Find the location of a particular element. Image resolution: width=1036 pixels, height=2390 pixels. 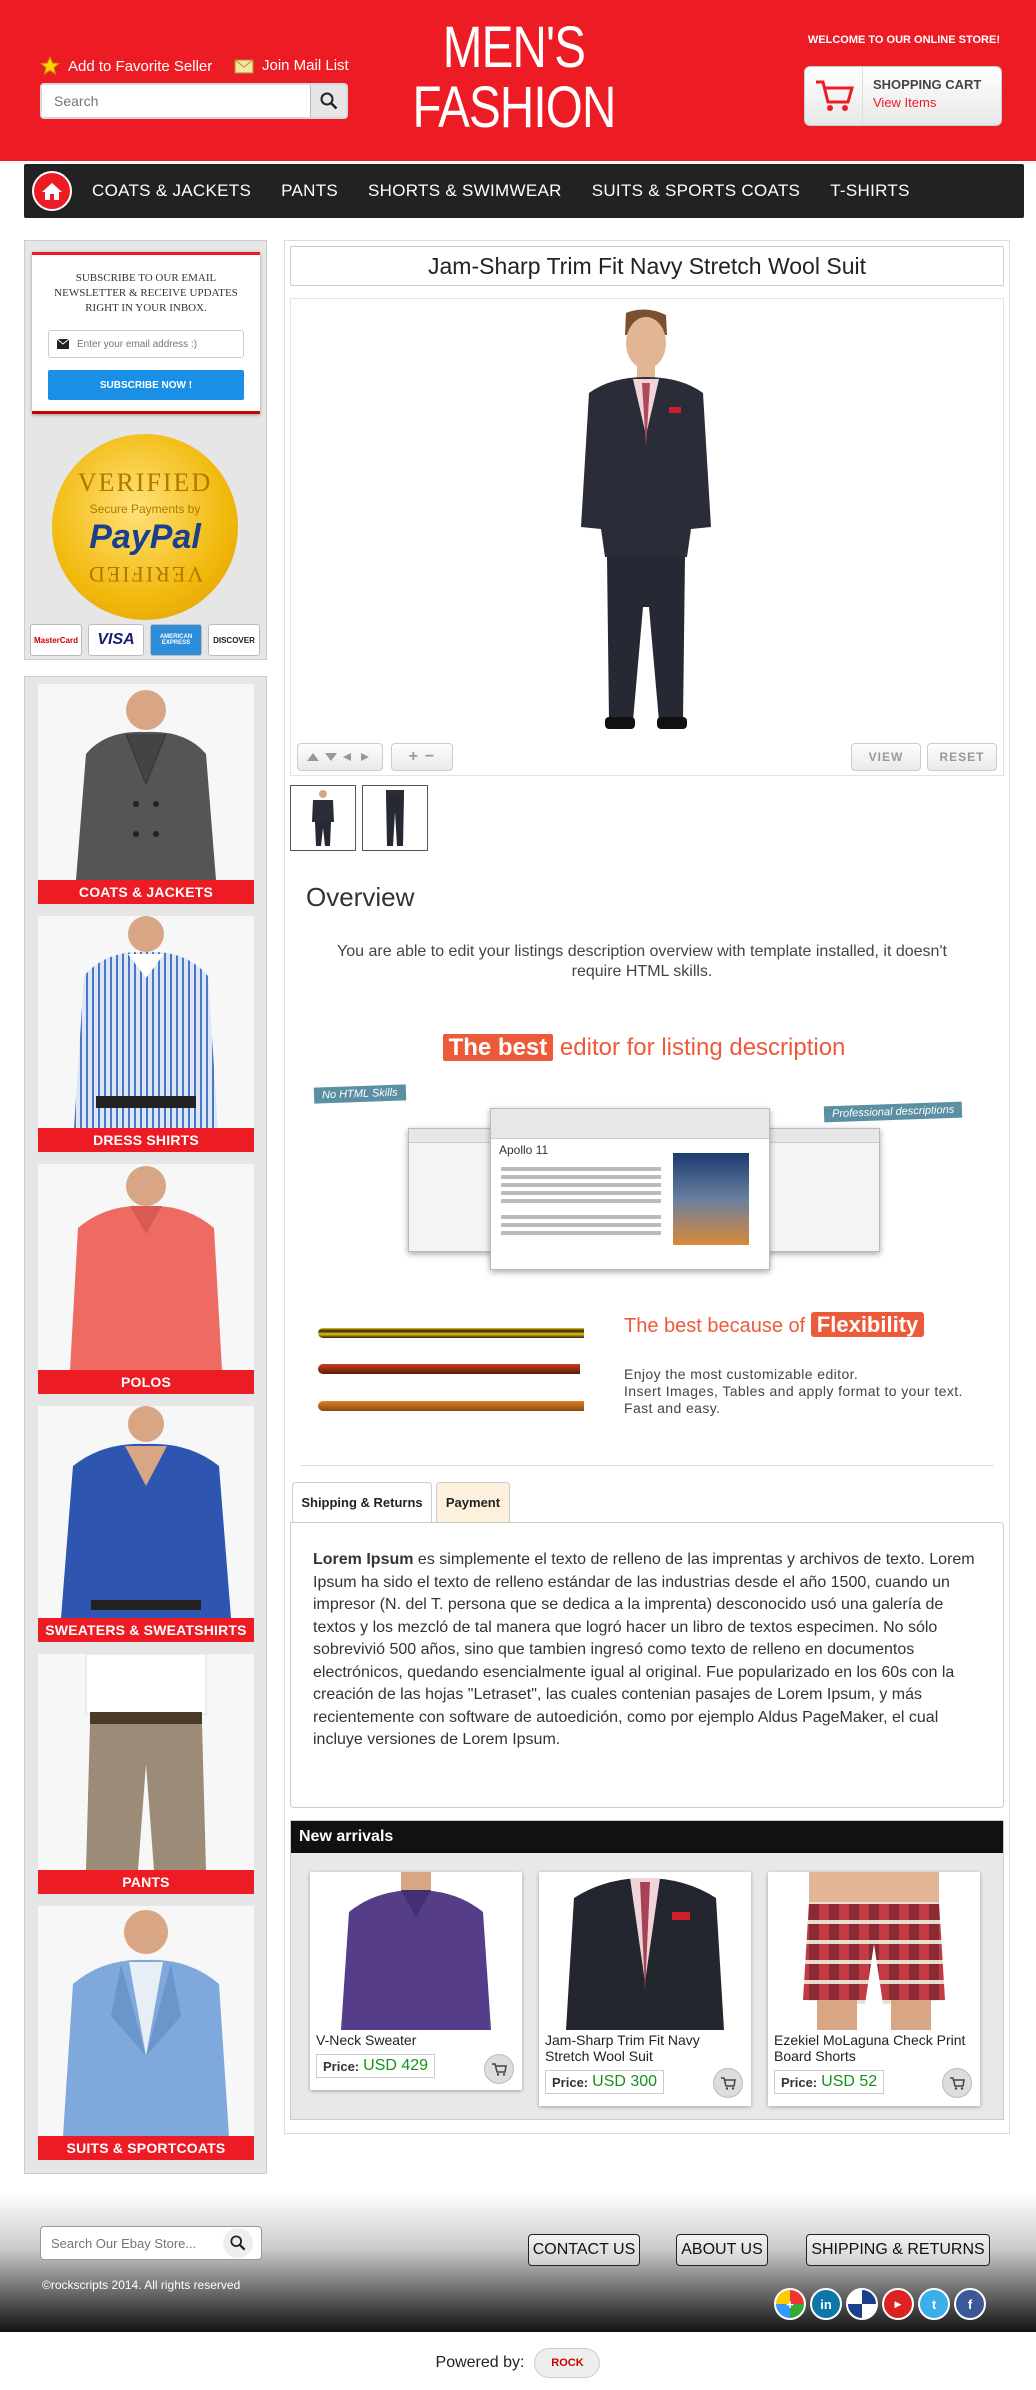

mail-label: Join Mail List is located at coordinates (305, 65).